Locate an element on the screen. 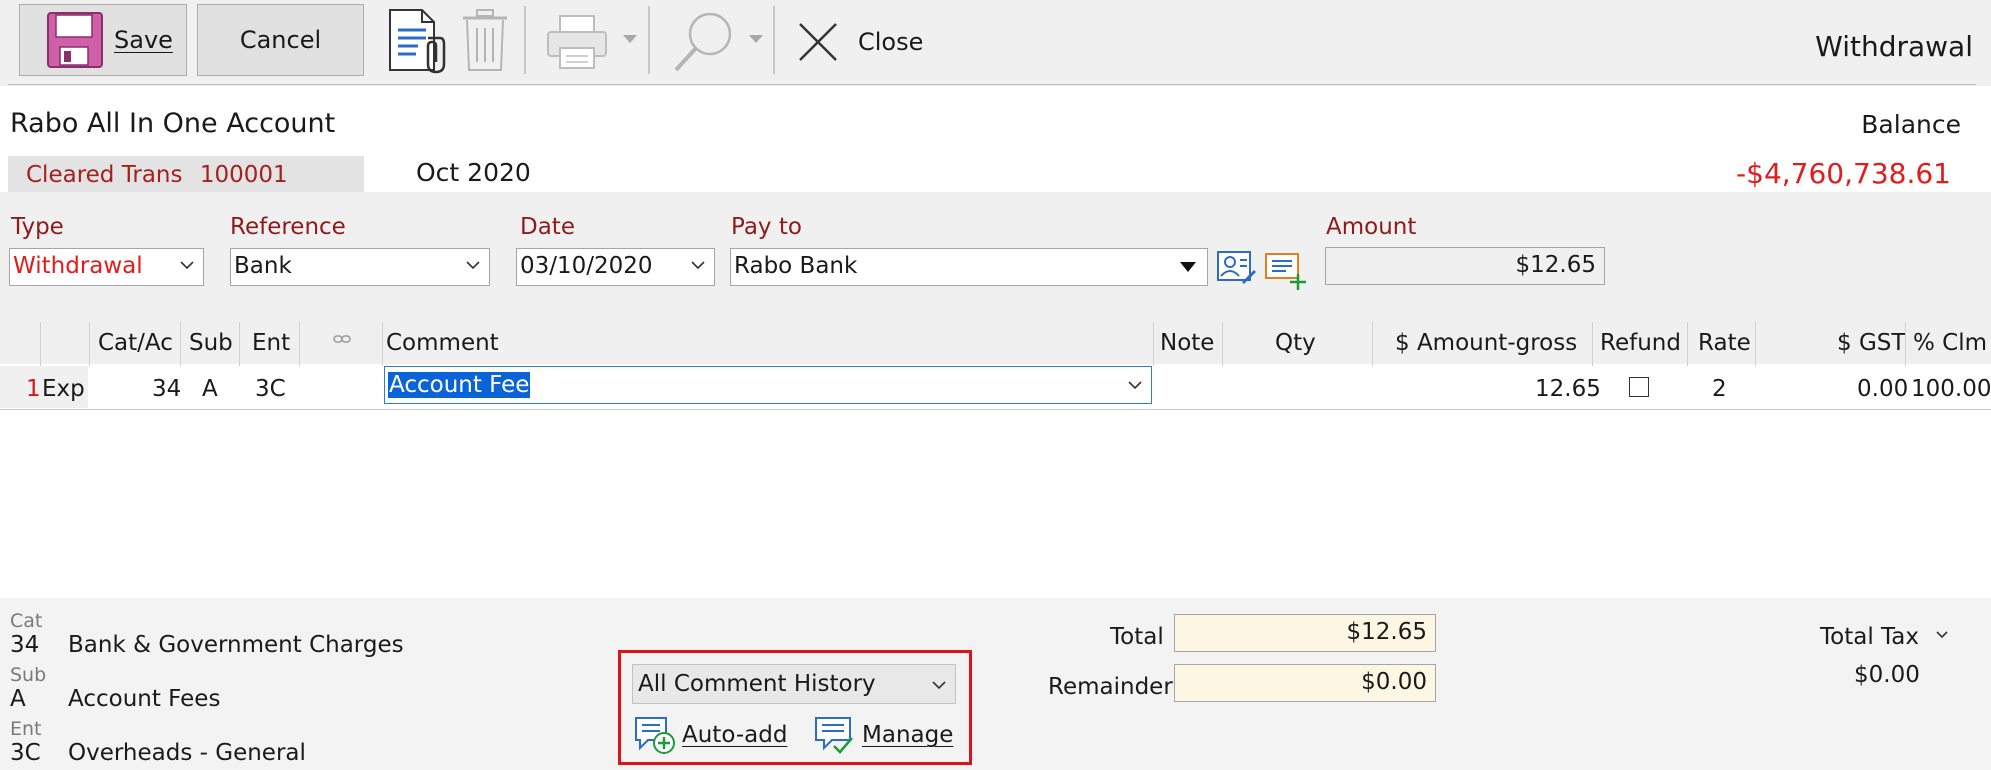  row-rate: 2 is located at coordinates (1719, 389).